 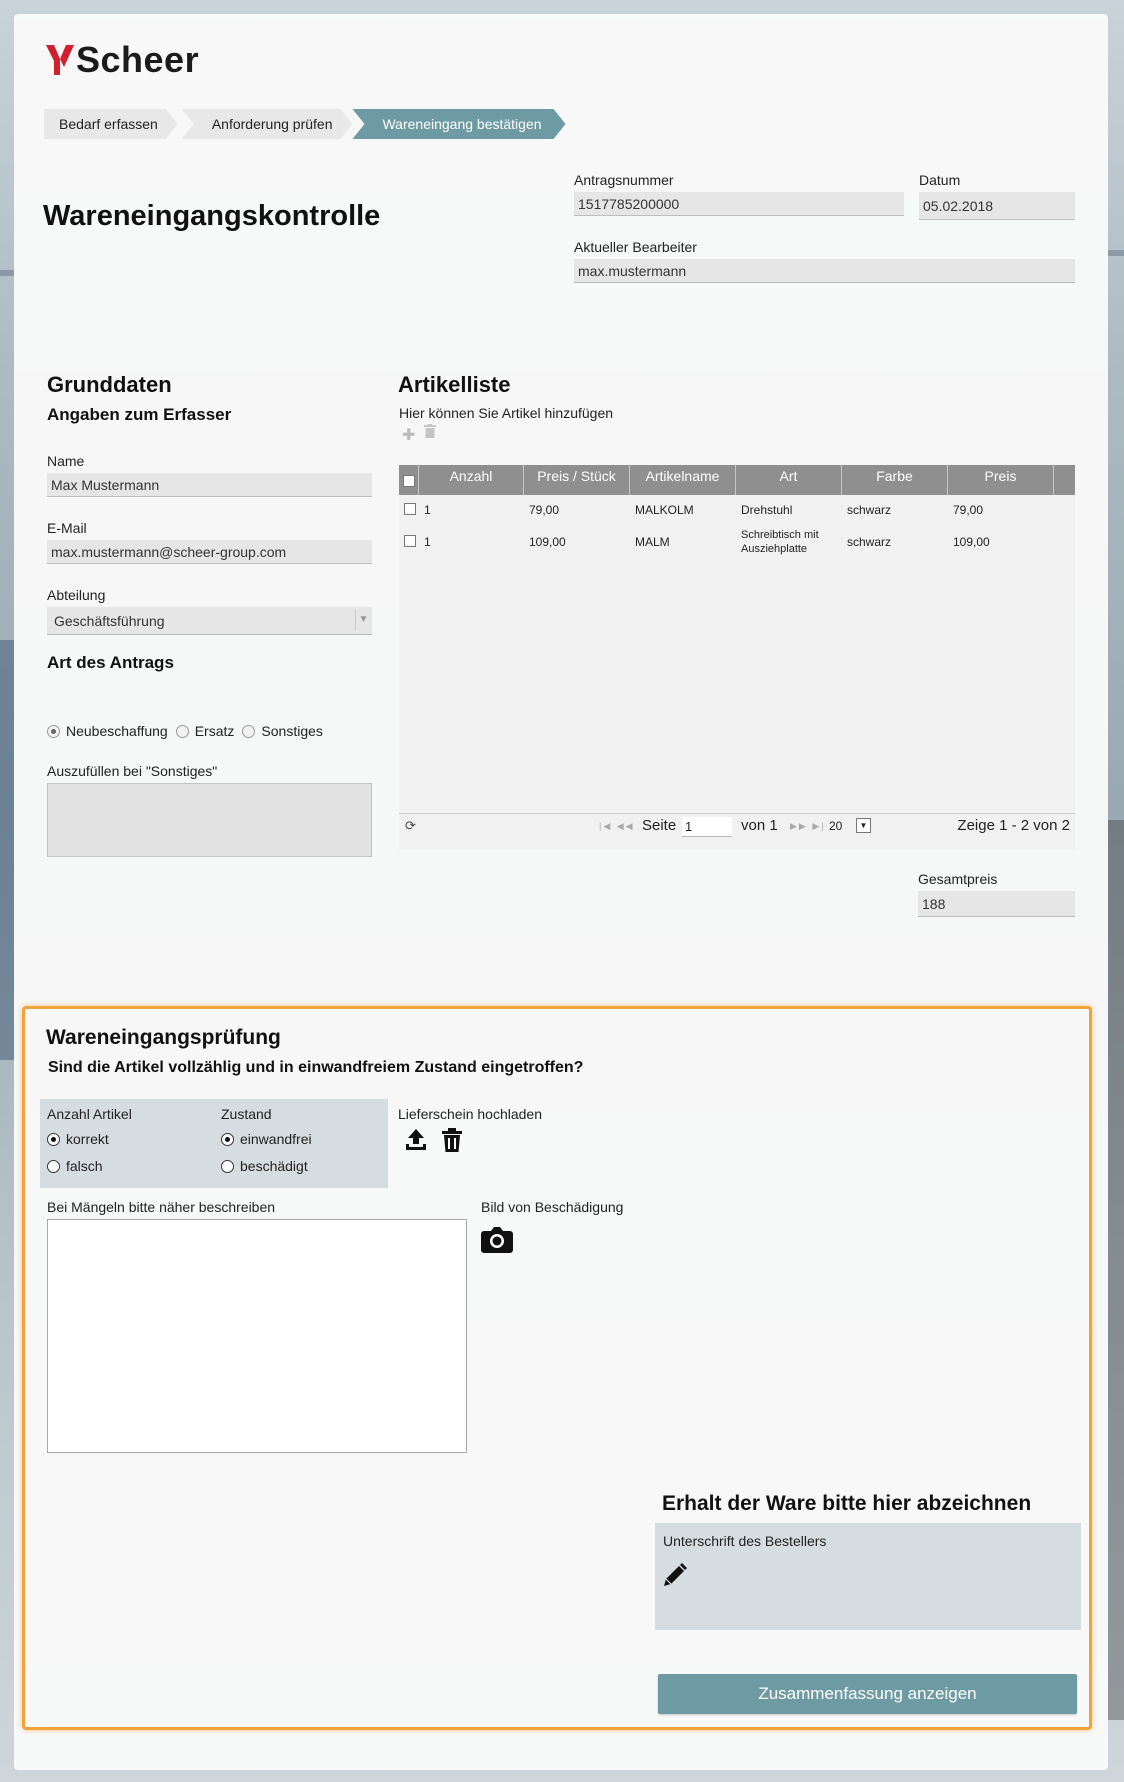 What do you see at coordinates (867, 1694) in the screenshot?
I see `zusammenfassung-button: Zusammenfassung anzeigen` at bounding box center [867, 1694].